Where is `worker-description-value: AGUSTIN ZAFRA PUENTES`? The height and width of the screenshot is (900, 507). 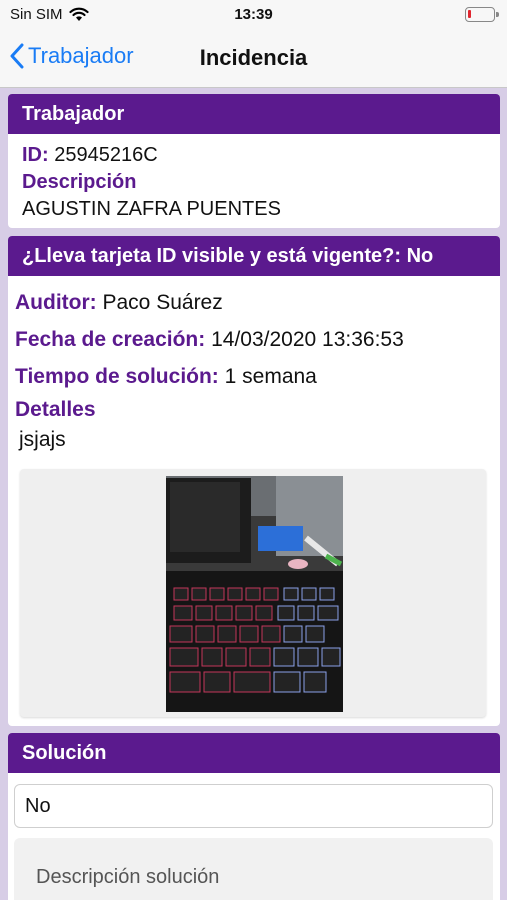 worker-description-value: AGUSTIN ZAFRA PUENTES is located at coordinates (151, 209).